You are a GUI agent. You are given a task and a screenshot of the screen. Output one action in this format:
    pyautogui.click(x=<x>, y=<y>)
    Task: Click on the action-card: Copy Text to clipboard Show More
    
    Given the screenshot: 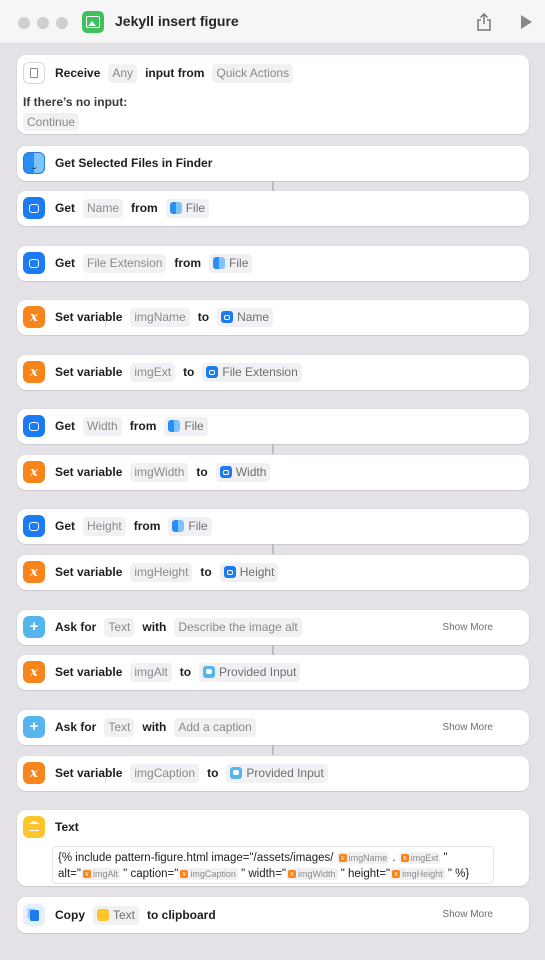 What is the action you would take?
    pyautogui.click(x=273, y=915)
    